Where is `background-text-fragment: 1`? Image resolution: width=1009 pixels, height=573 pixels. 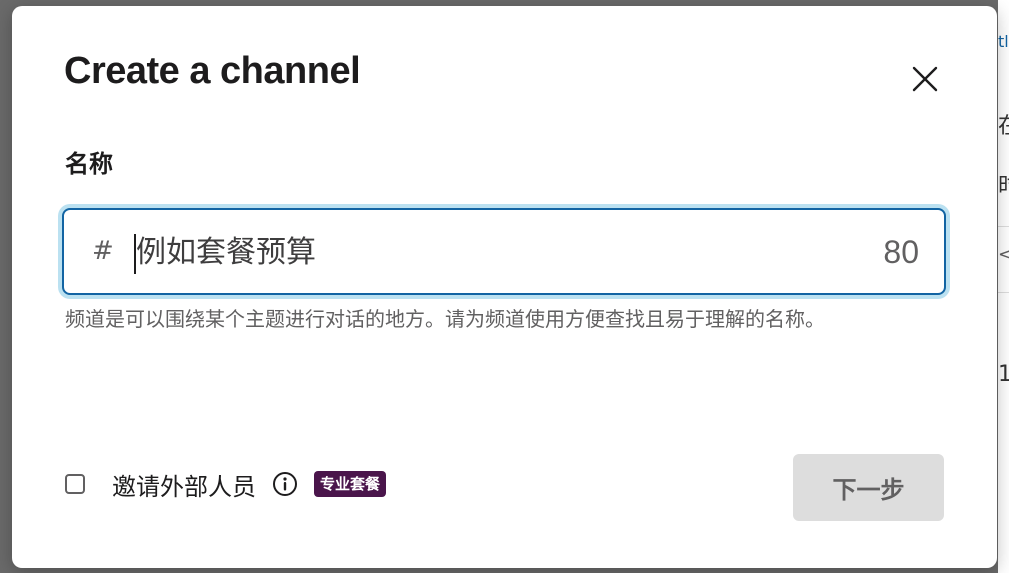
background-text-fragment: 1 is located at coordinates (1003, 374).